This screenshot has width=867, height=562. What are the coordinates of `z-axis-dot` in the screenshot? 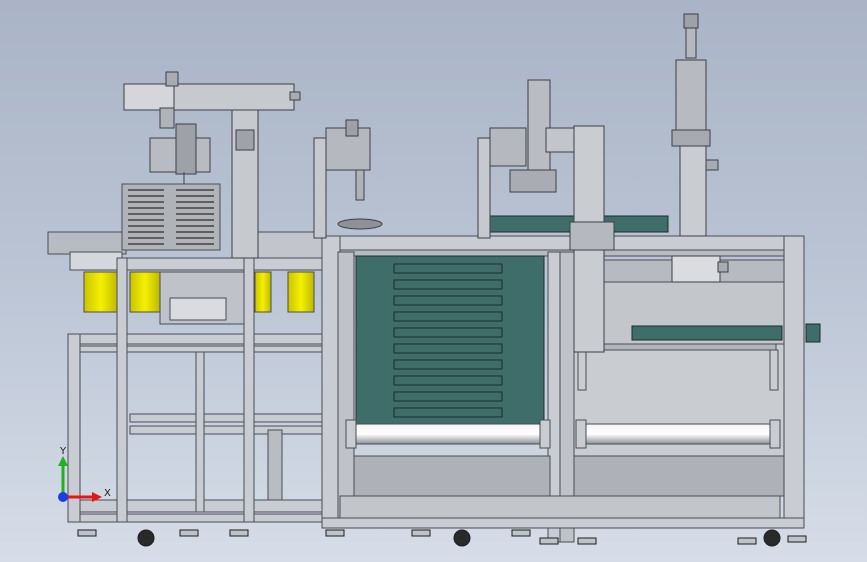 It's located at (63, 497).